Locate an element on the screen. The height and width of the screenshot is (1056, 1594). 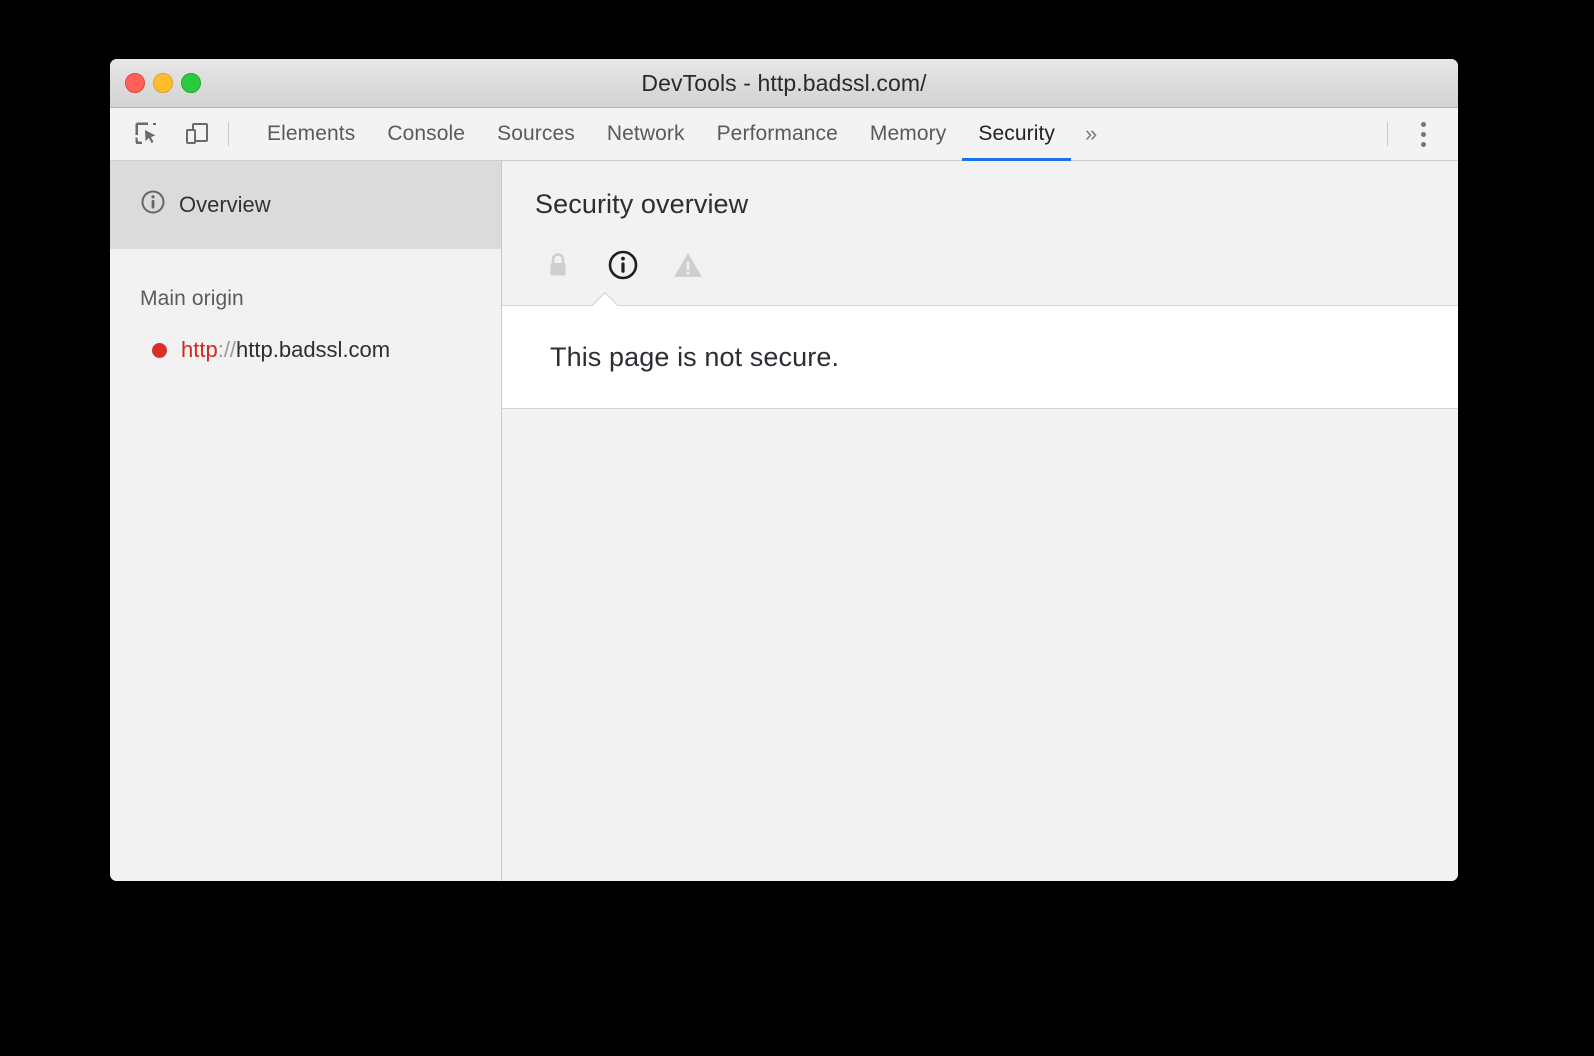
tab-elements: Elements is located at coordinates (311, 134).